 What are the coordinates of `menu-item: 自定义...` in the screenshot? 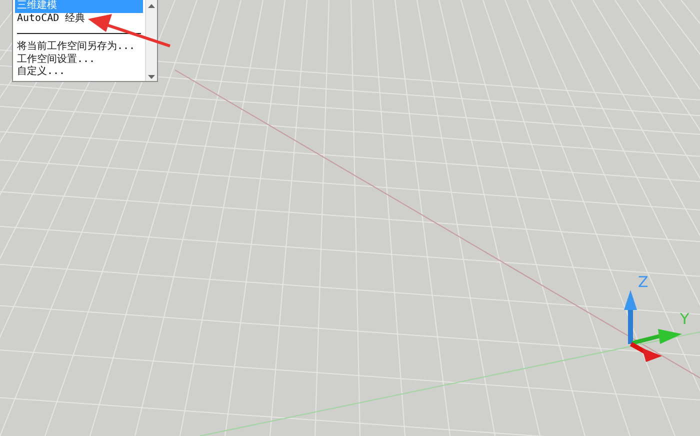 It's located at (79, 72).